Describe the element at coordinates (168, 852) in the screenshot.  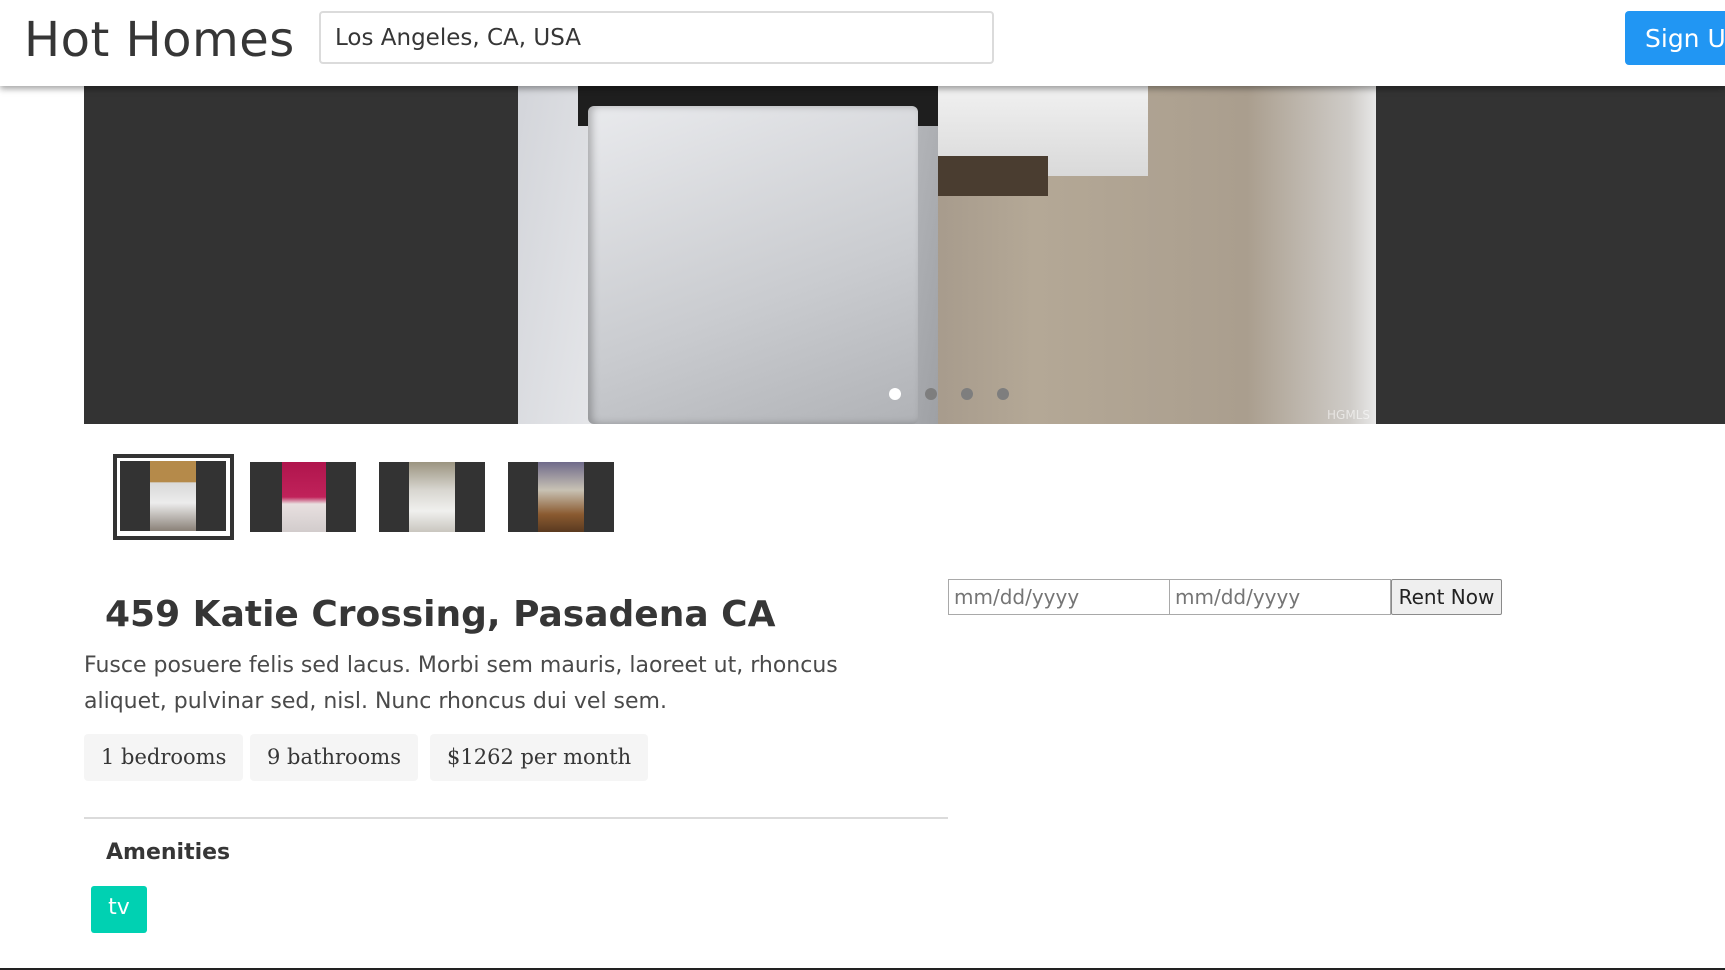
I see `amenities-heading: Amenities` at that location.